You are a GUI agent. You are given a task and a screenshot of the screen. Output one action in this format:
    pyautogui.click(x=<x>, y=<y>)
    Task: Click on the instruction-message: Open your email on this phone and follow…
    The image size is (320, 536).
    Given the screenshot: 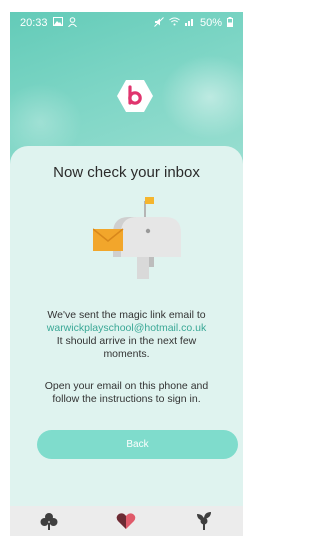 What is the action you would take?
    pyautogui.click(x=126, y=393)
    